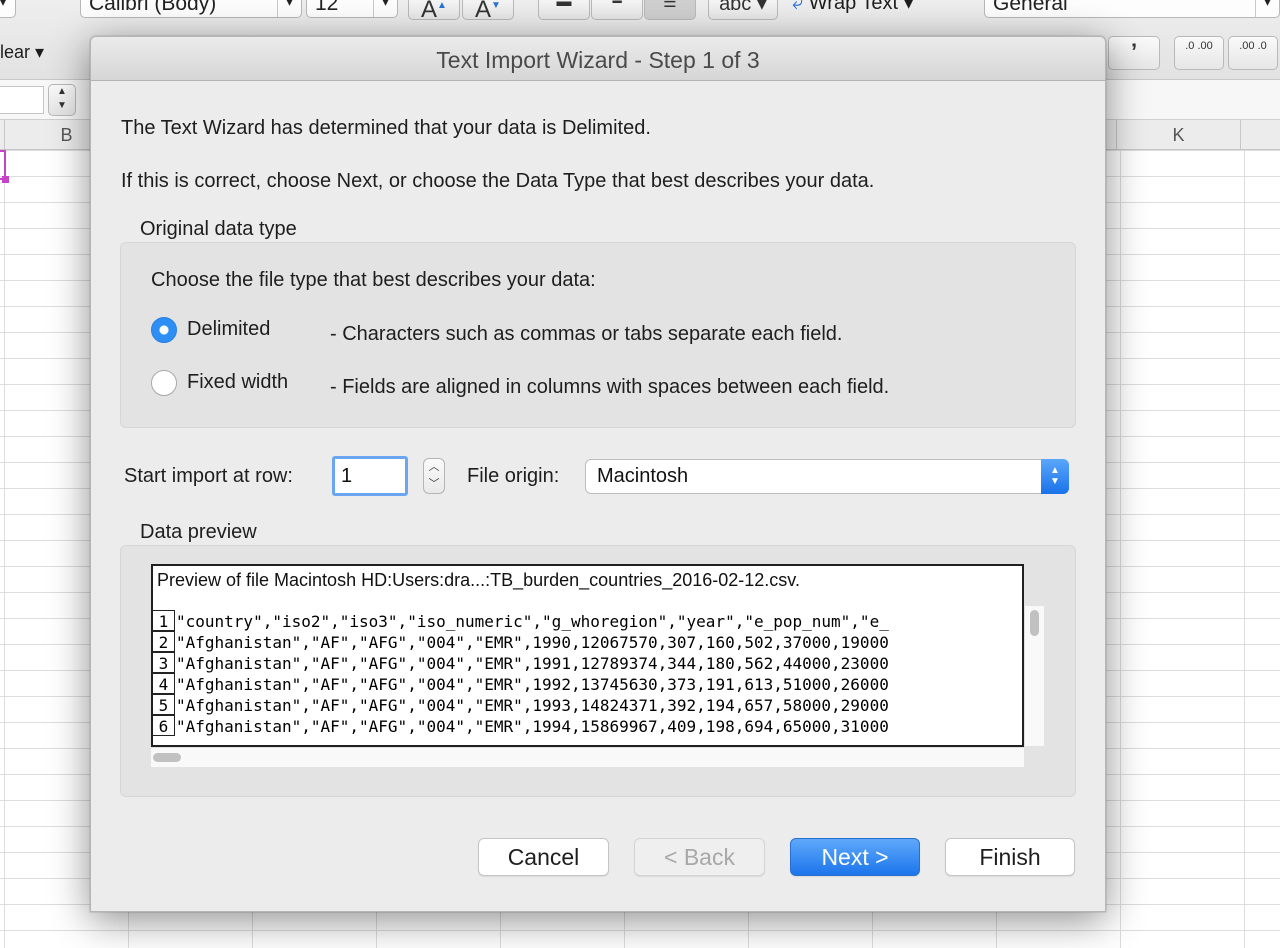  Describe the element at coordinates (1132, 9) in the screenshot. I see `number-format-dropdown: General ▾` at that location.